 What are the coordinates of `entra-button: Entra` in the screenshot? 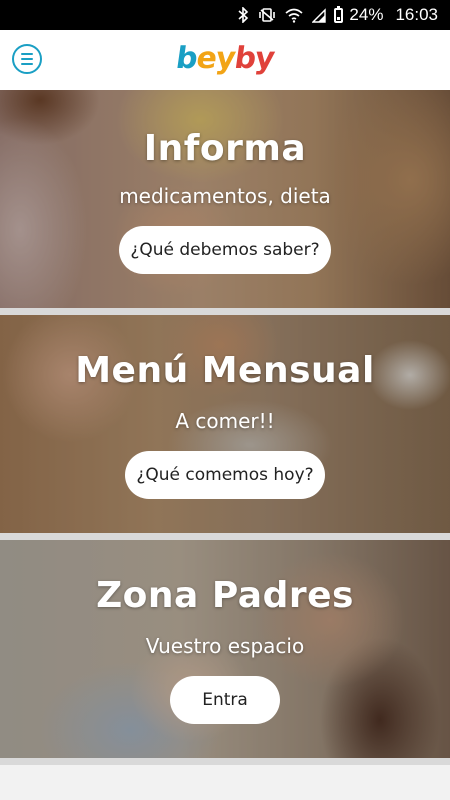 It's located at (225, 700).